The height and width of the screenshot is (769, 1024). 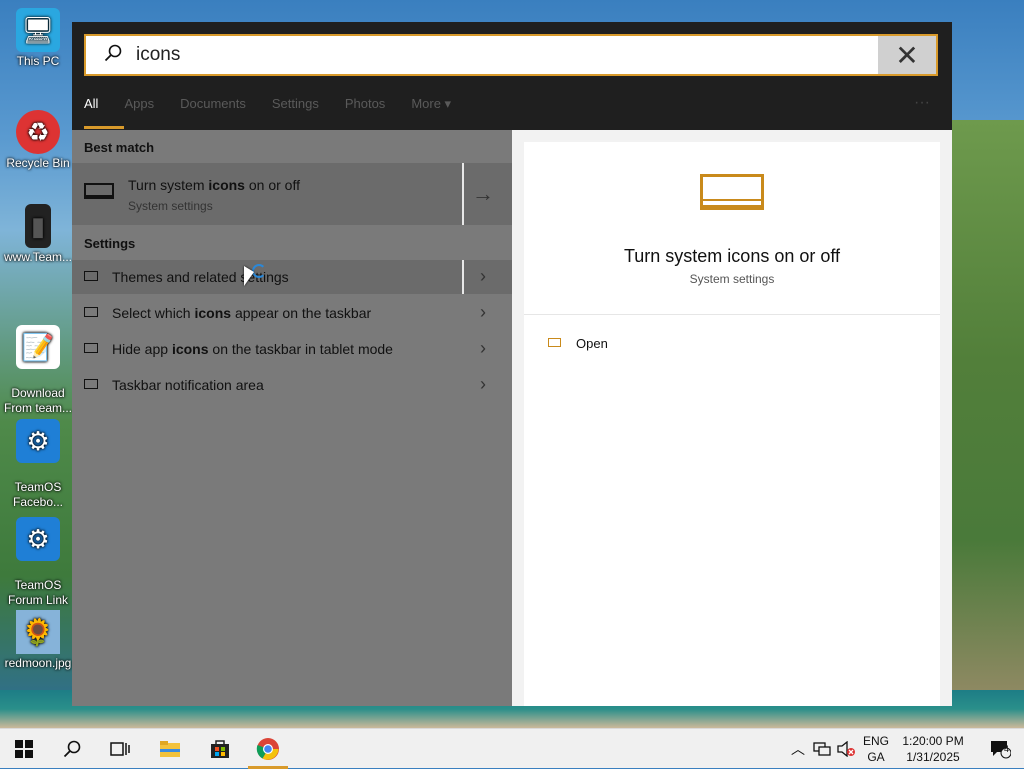 I want to click on search-bar: icons ✕, so click(x=511, y=55).